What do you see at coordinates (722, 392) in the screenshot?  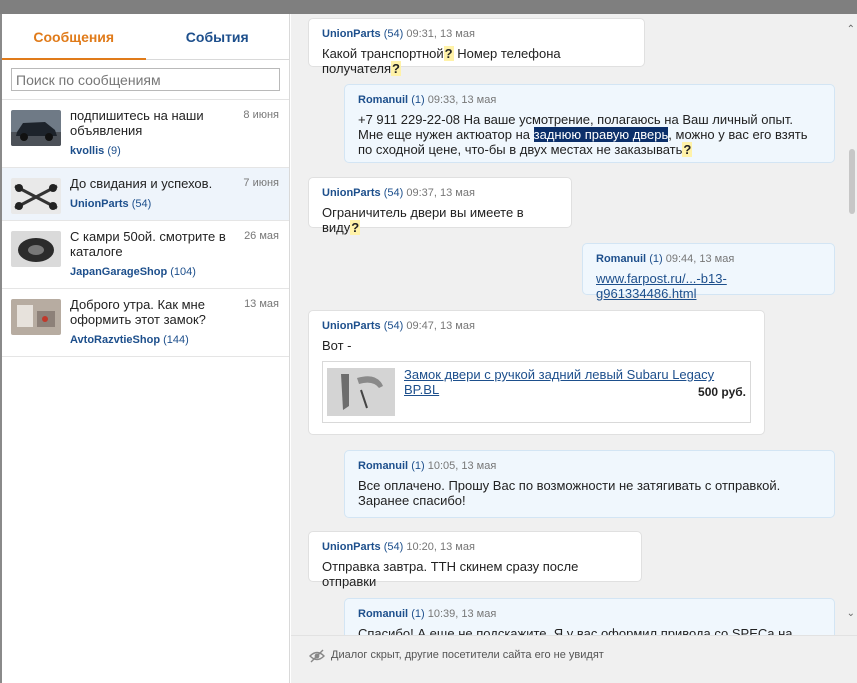 I see `product-price: 500 руб.` at bounding box center [722, 392].